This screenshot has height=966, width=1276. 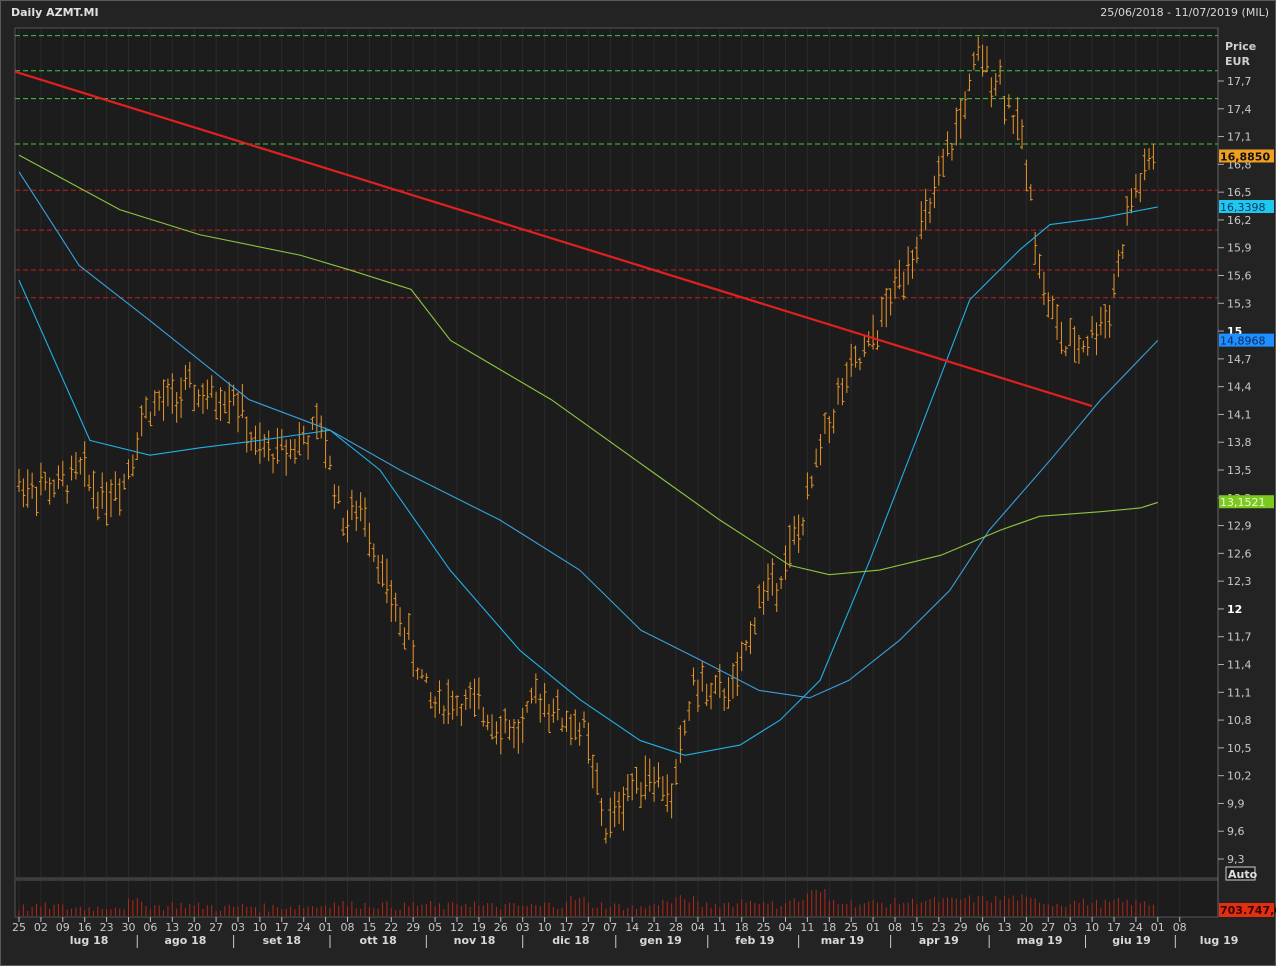 What do you see at coordinates (1237, 61) in the screenshot?
I see `currency-label: EUR` at bounding box center [1237, 61].